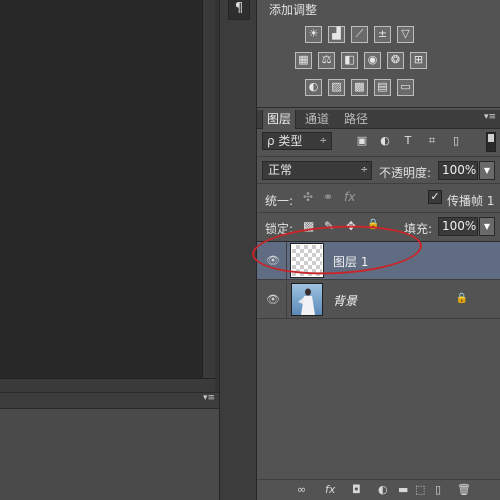 The image size is (500, 500). Describe the element at coordinates (273, 300) in the screenshot. I see `eye-icon: 👁` at that location.